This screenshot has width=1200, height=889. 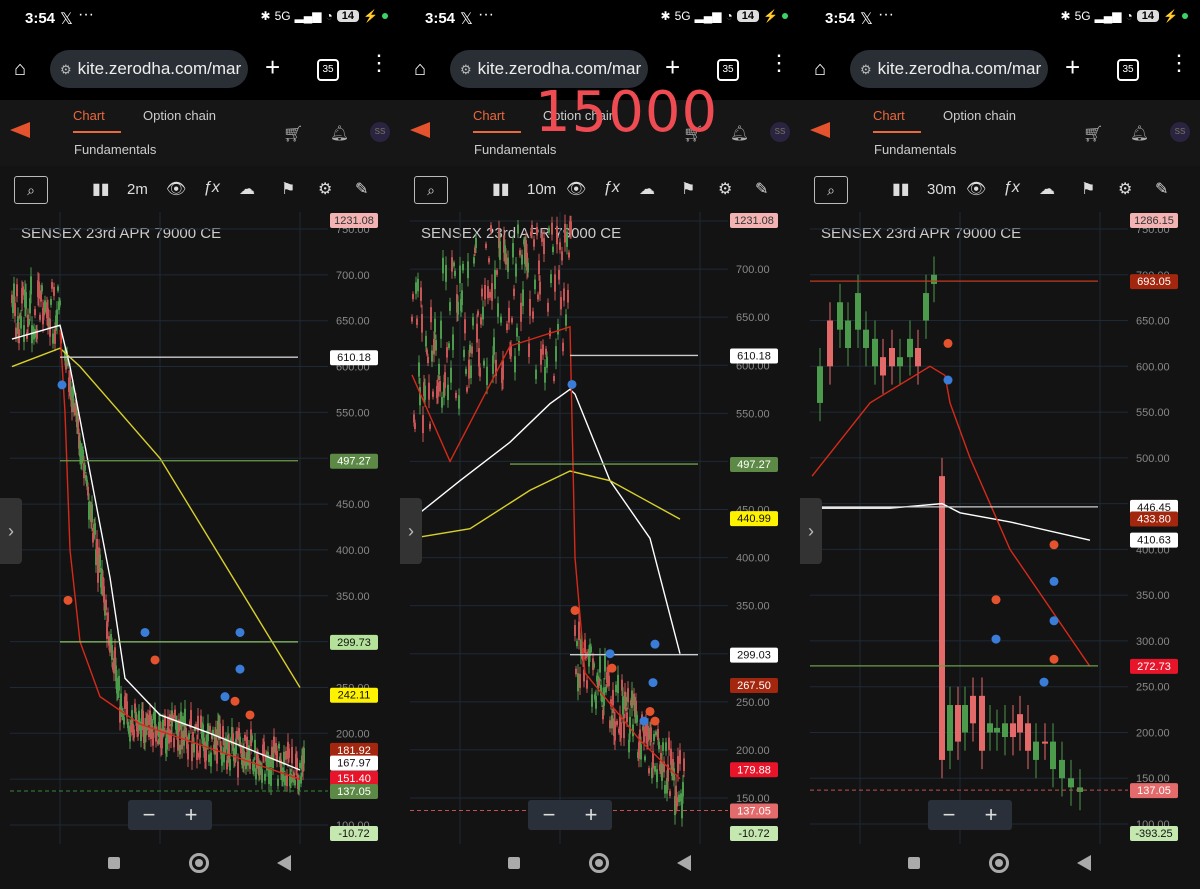 I want to click on interval-selector: 2m, so click(x=137, y=189).